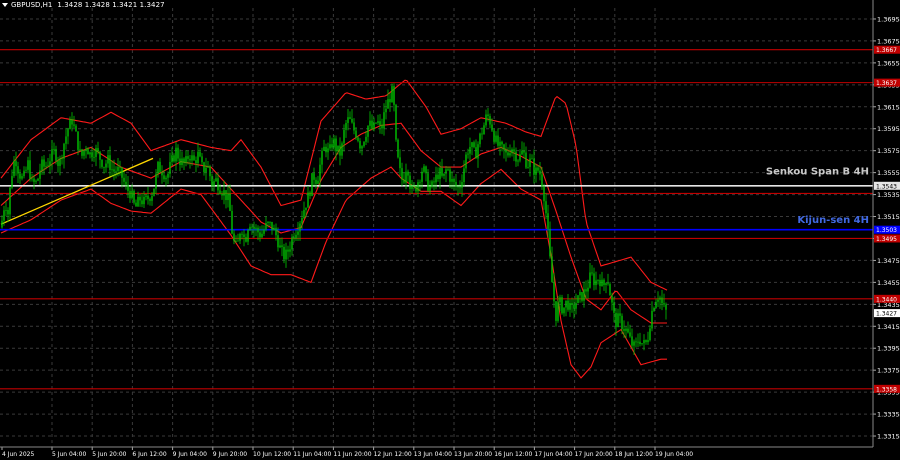 The width and height of the screenshot is (900, 460). Describe the element at coordinates (352, 454) in the screenshot. I see `x-tick-label: 11 Jun 20:00` at that location.